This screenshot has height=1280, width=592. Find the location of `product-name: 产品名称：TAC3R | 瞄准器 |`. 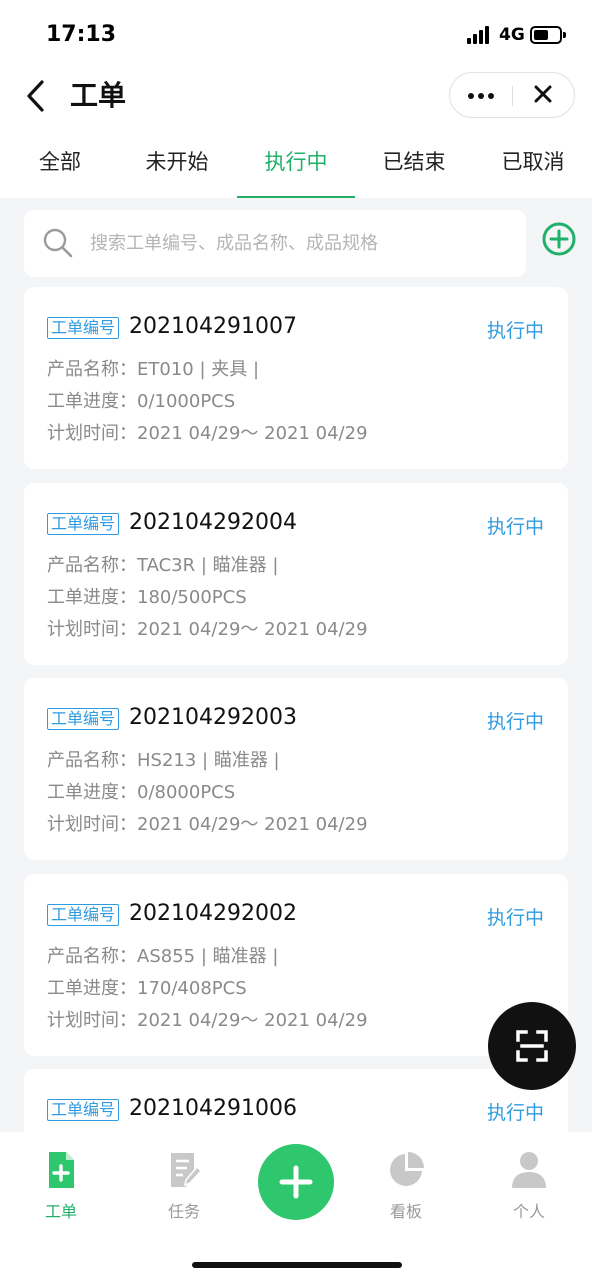

product-name: 产品名称：TAC3R | 瞄准器 | is located at coordinates (163, 565).